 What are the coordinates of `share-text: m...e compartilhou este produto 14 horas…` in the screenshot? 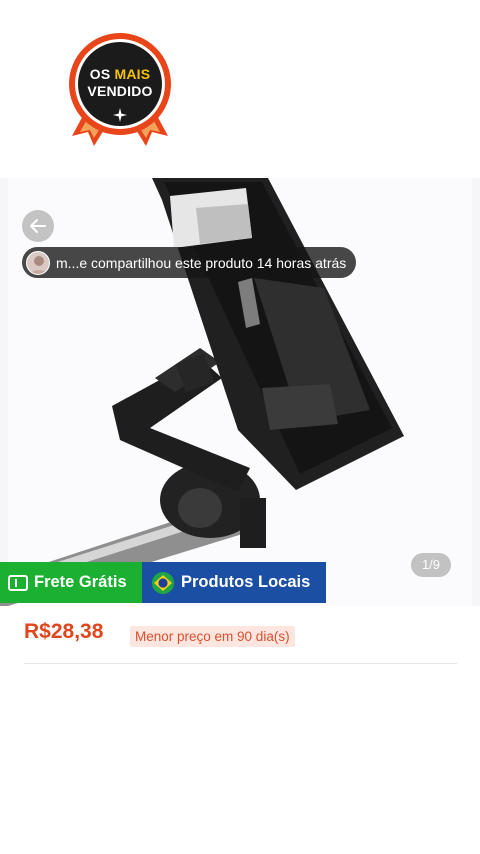 It's located at (201, 262).